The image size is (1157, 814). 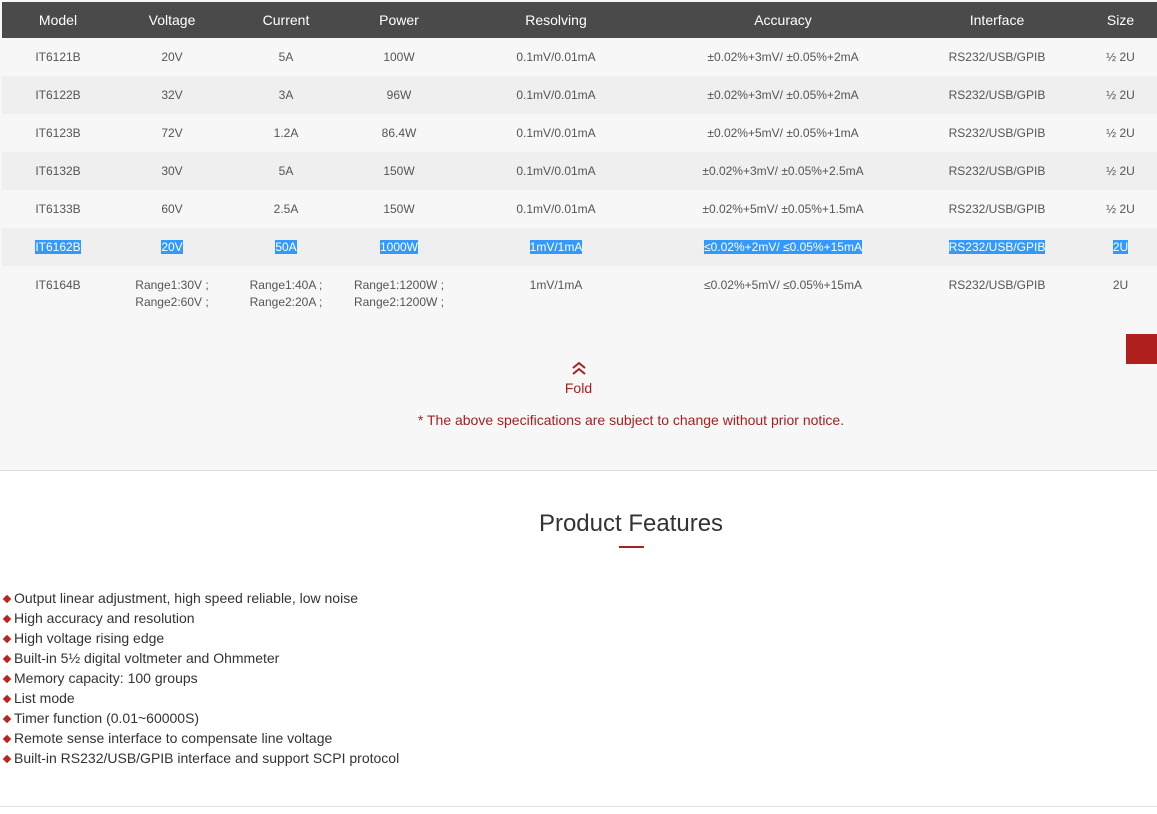 I want to click on header-voltage: Voltage, so click(x=172, y=20).